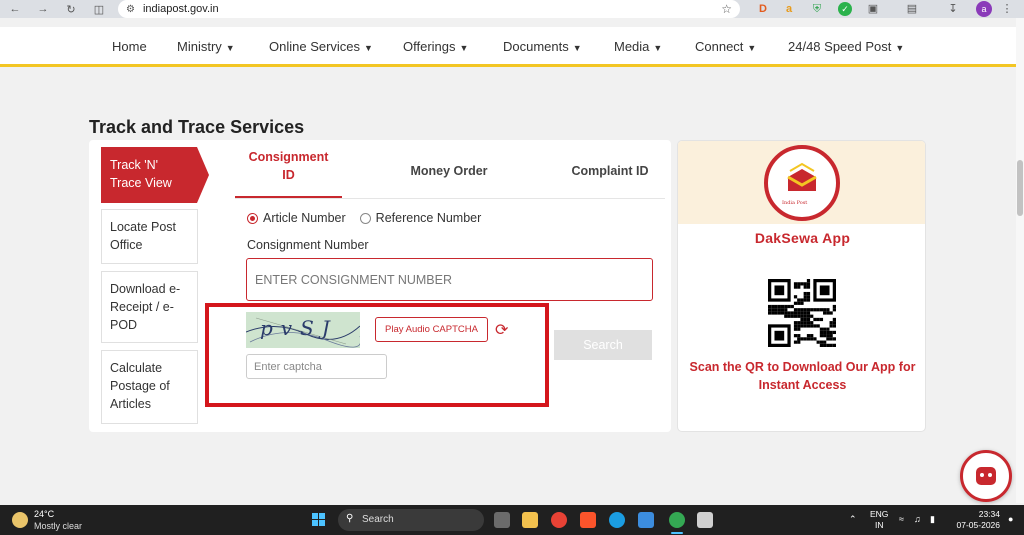 The width and height of the screenshot is (1024, 535). Describe the element at coordinates (530, 520) in the screenshot. I see `file-explorer-icon` at that location.